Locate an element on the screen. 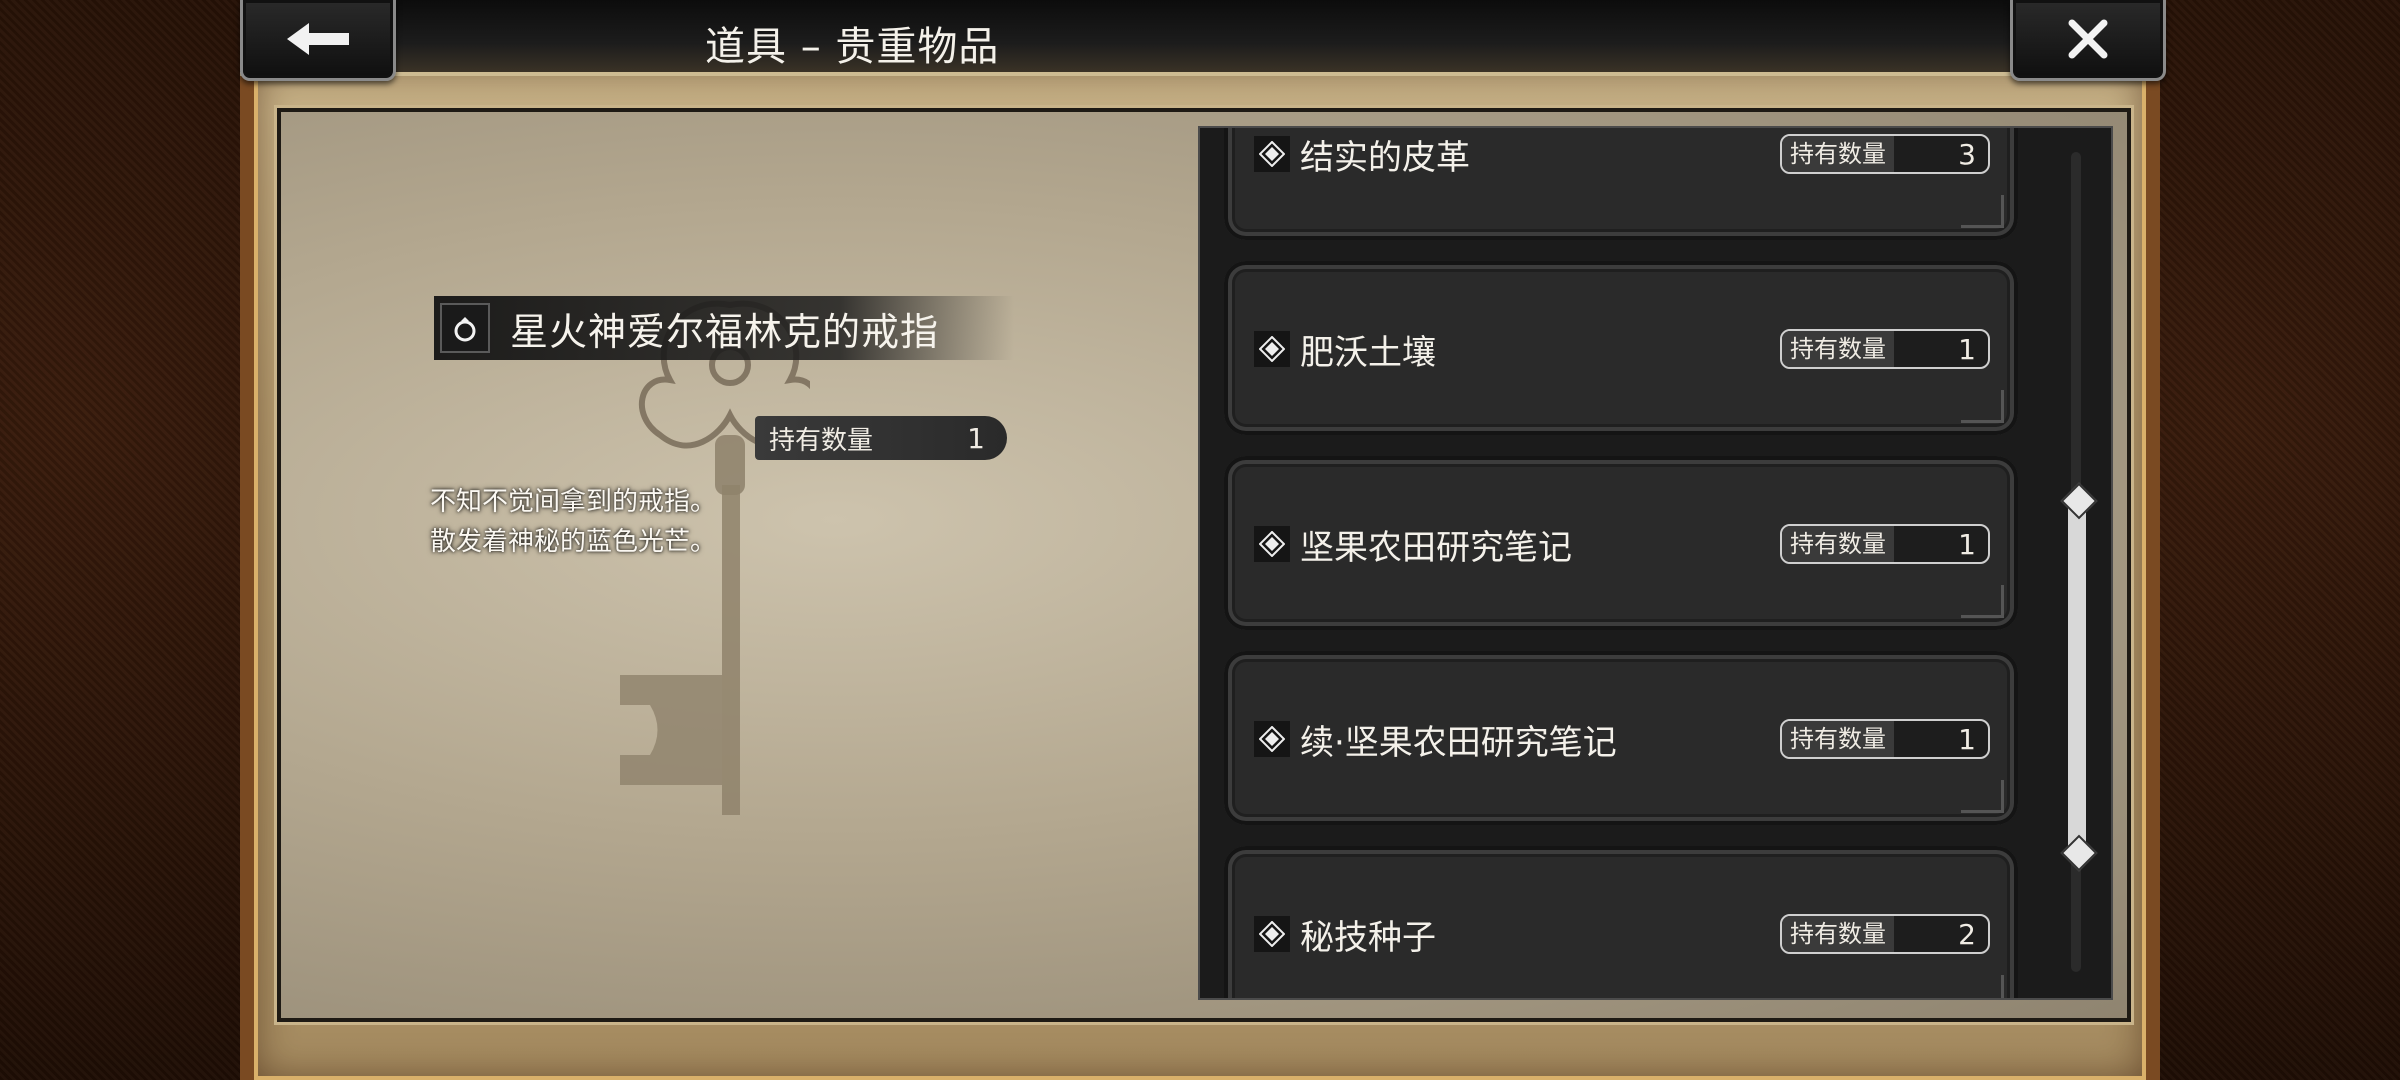 This screenshot has width=2400, height=1080. item-name: 肥沃土壤 is located at coordinates (1368, 353).